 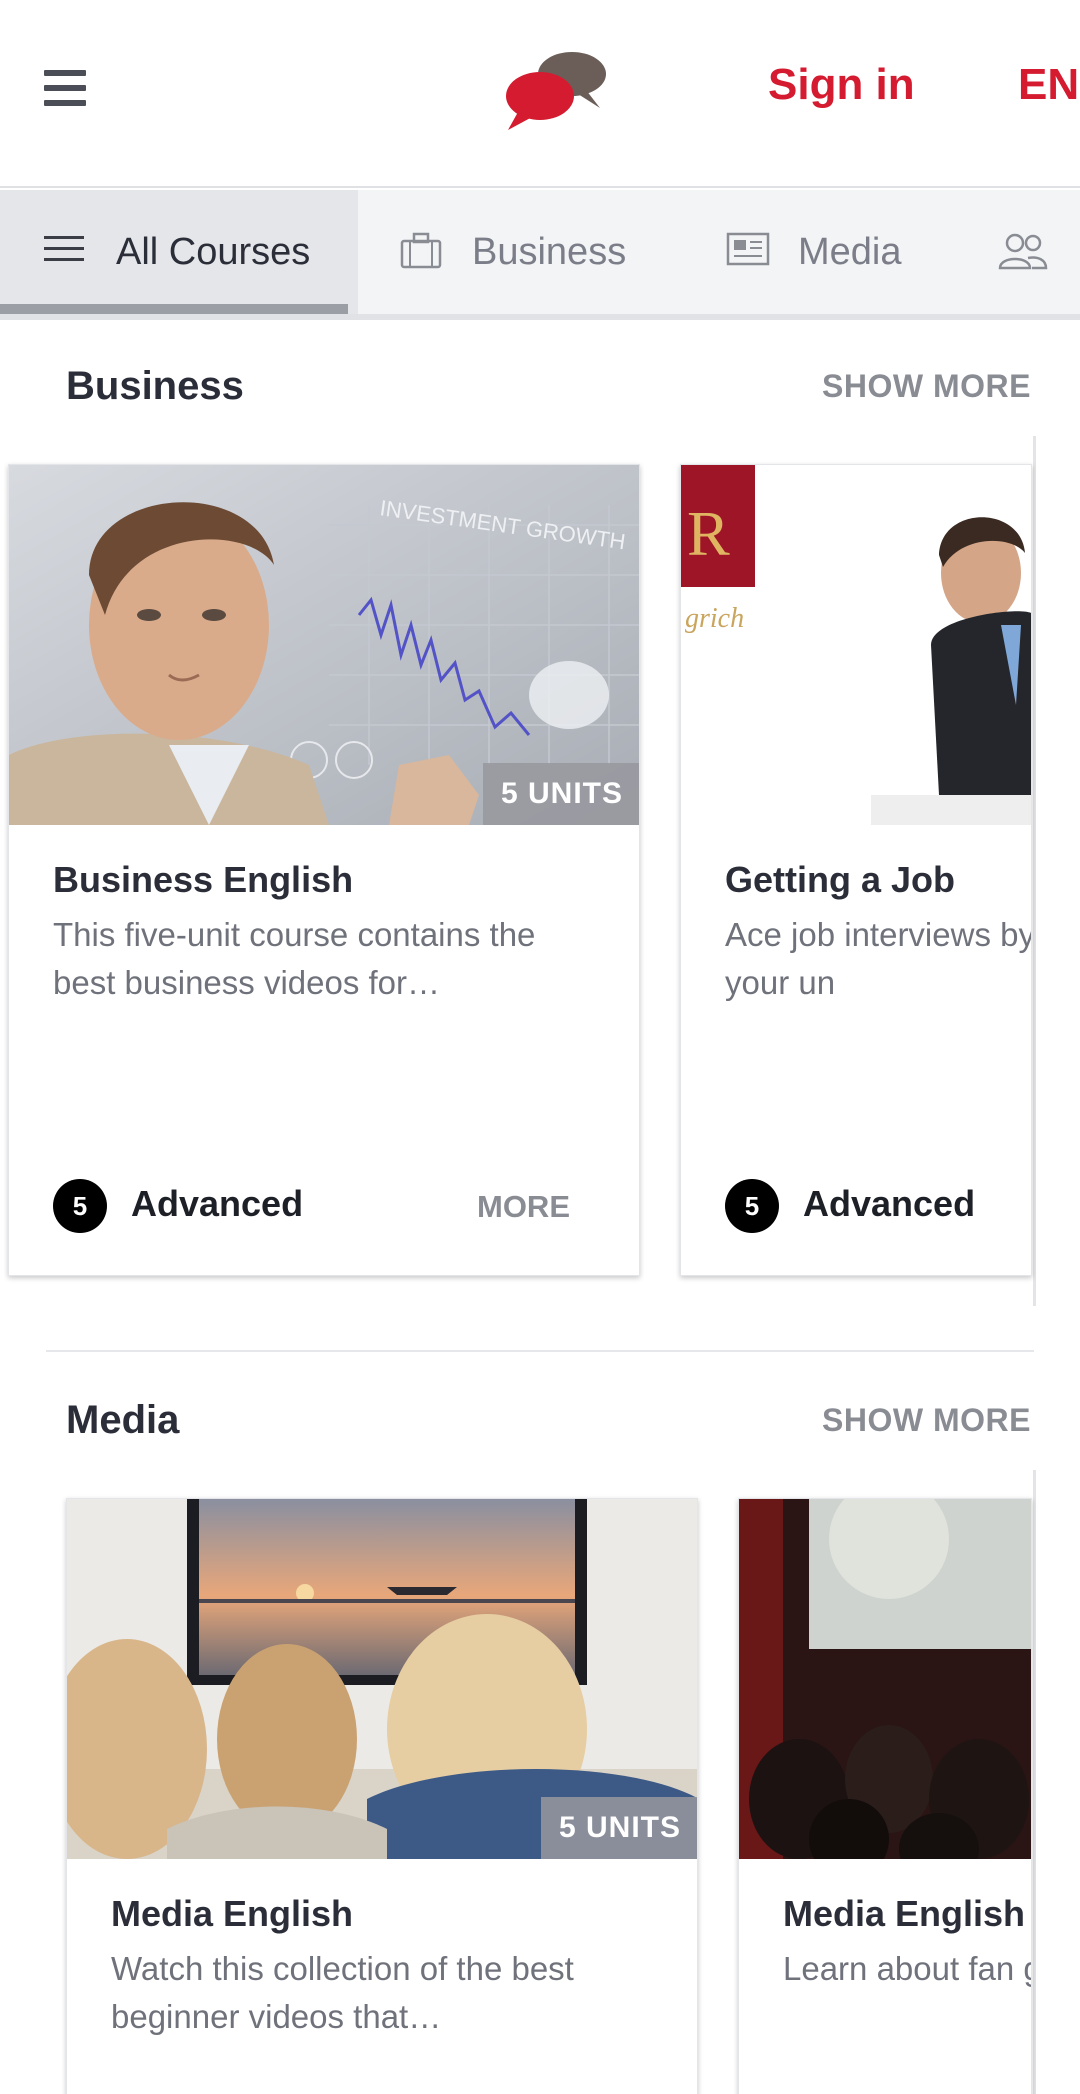 I want to click on show-more-media-button: SHOW MORE, so click(x=926, y=1420).